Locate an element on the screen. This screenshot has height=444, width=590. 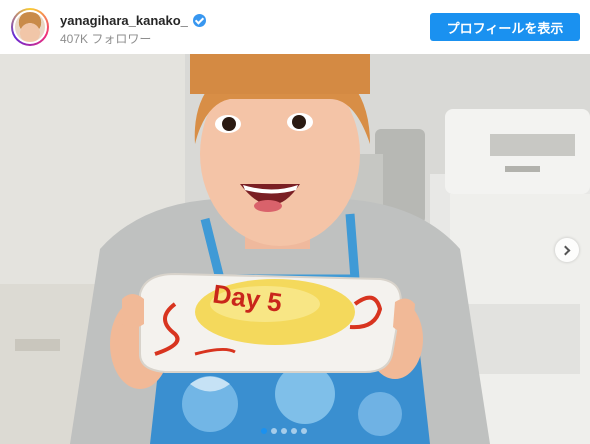
profile-avatar-image is located at coordinates (30, 27).